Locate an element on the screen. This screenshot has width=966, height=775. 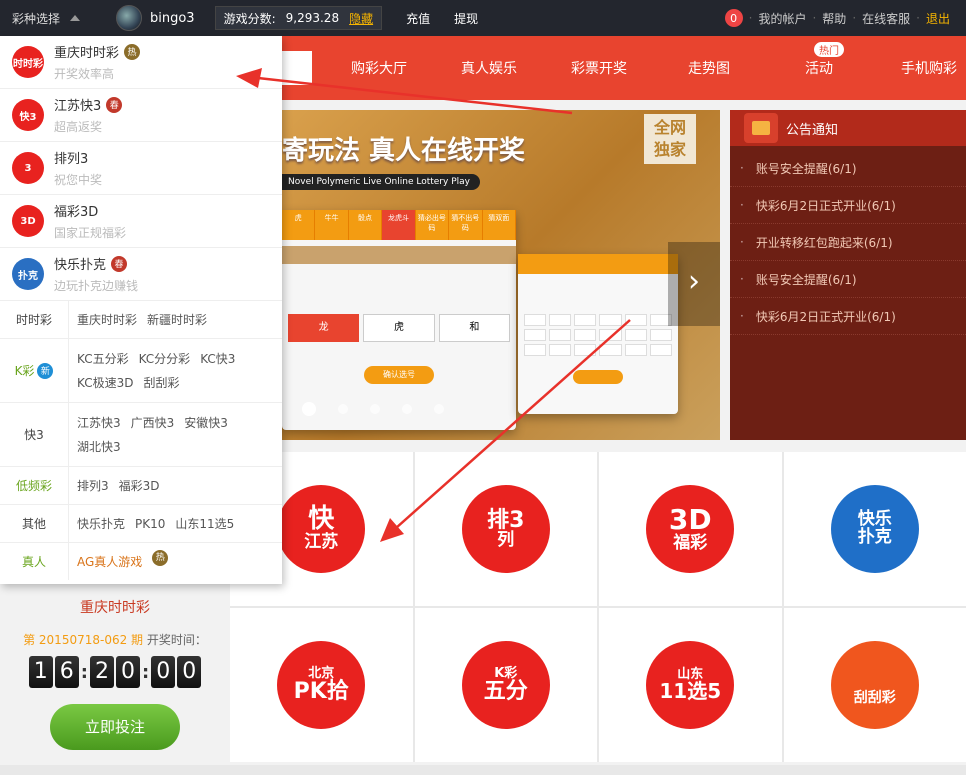
game-tile-shandong-11x5: 山东 11选5 is located at coordinates (690, 685).